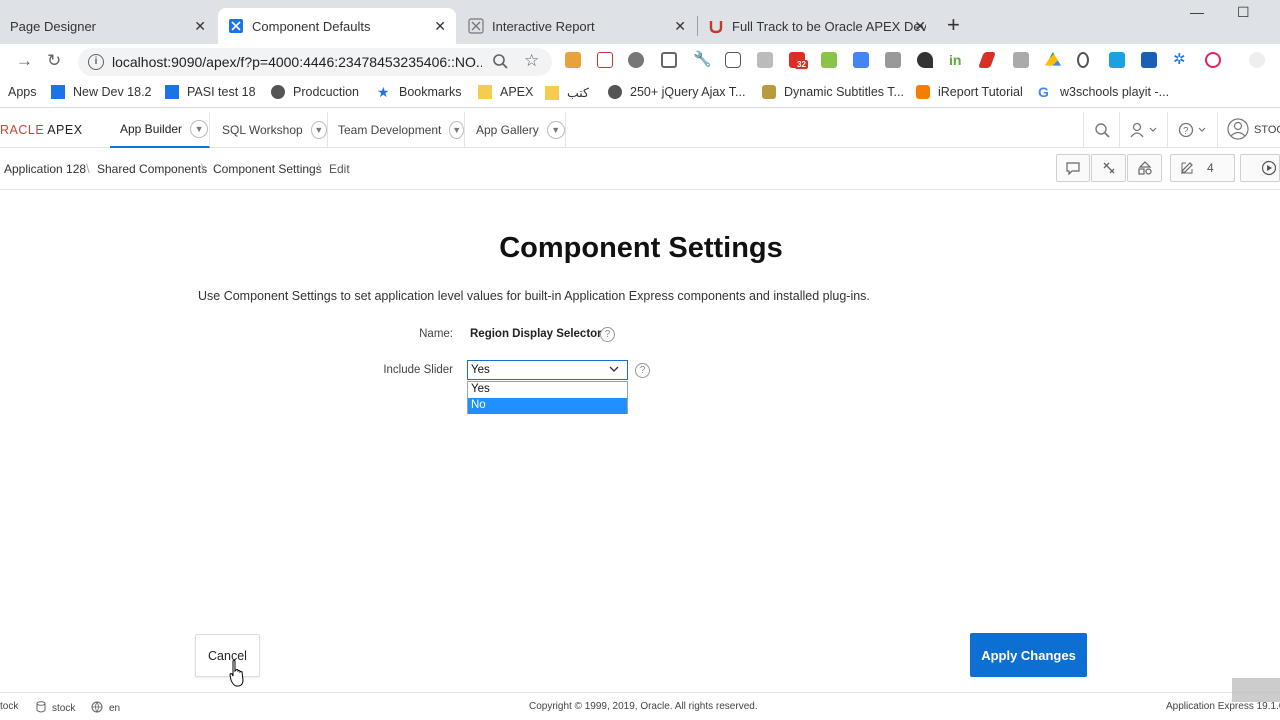 Image resolution: width=1280 pixels, height=720 pixels. I want to click on bookmark-bookmarks: ★ Bookmarks, so click(419, 92).